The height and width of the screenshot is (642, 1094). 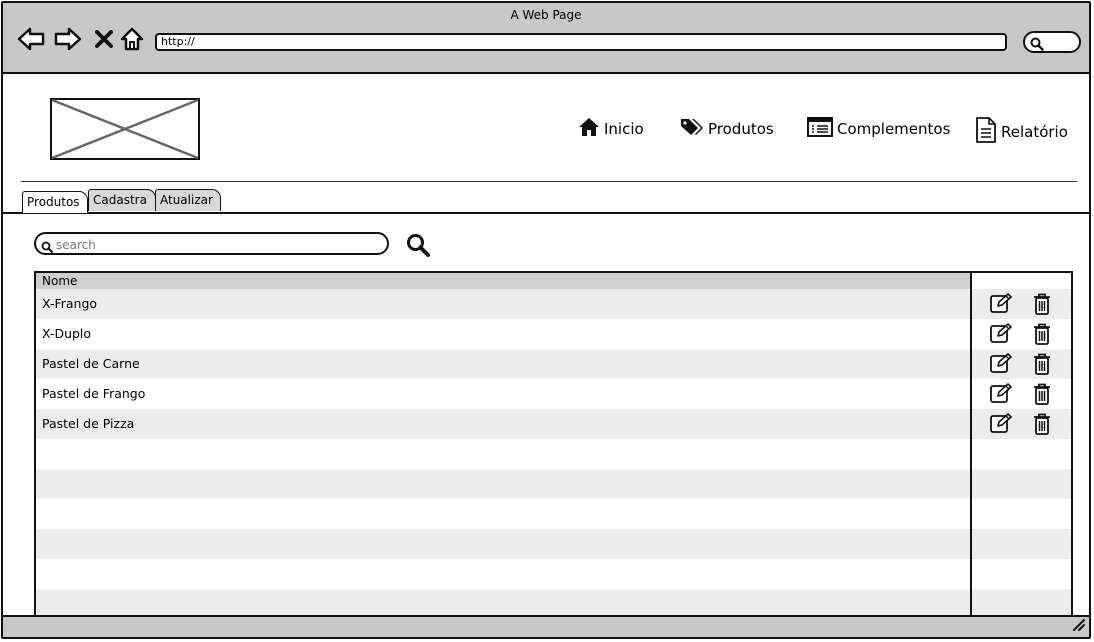 What do you see at coordinates (1034, 132) in the screenshot?
I see `nav-item-label: Relatório` at bounding box center [1034, 132].